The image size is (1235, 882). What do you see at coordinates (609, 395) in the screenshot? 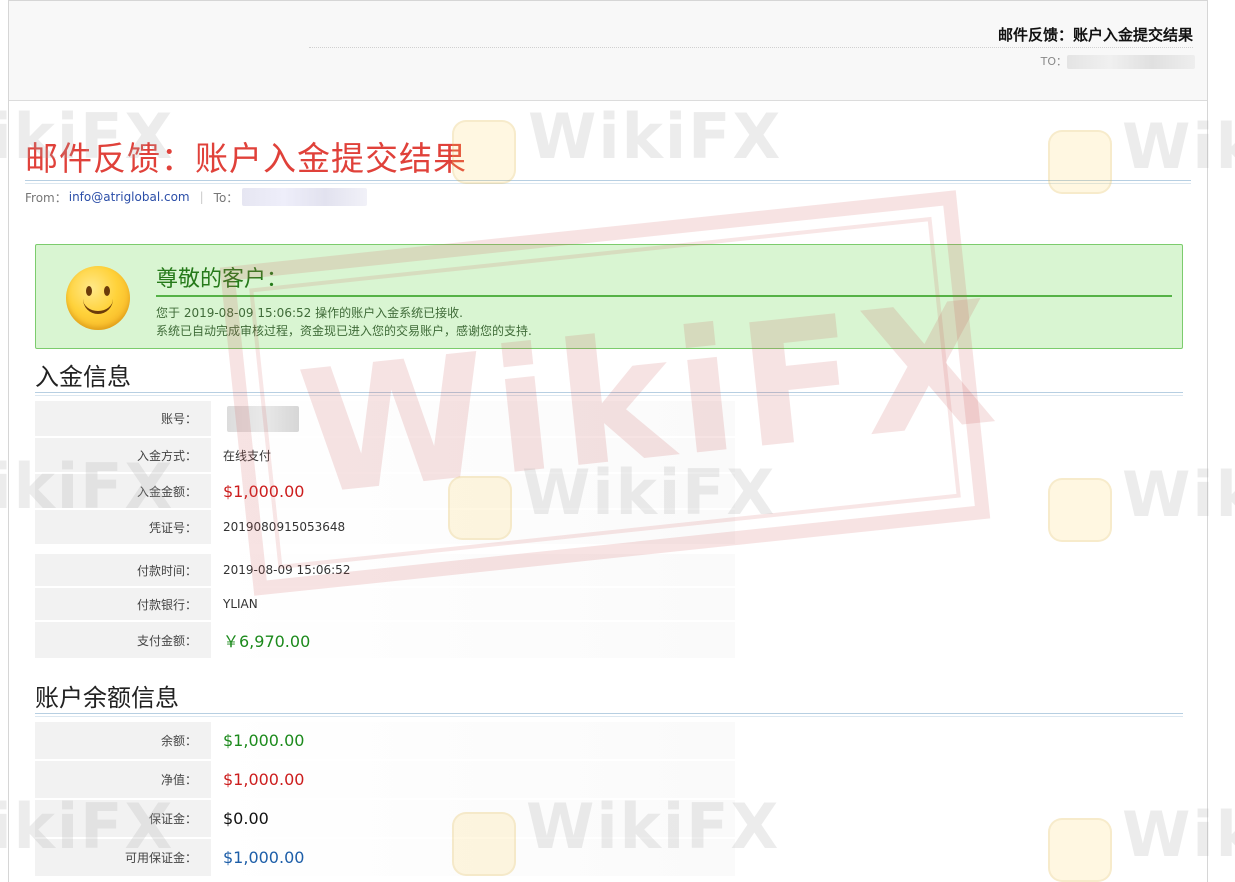
I see `deposit-info-divider-secondary` at bounding box center [609, 395].